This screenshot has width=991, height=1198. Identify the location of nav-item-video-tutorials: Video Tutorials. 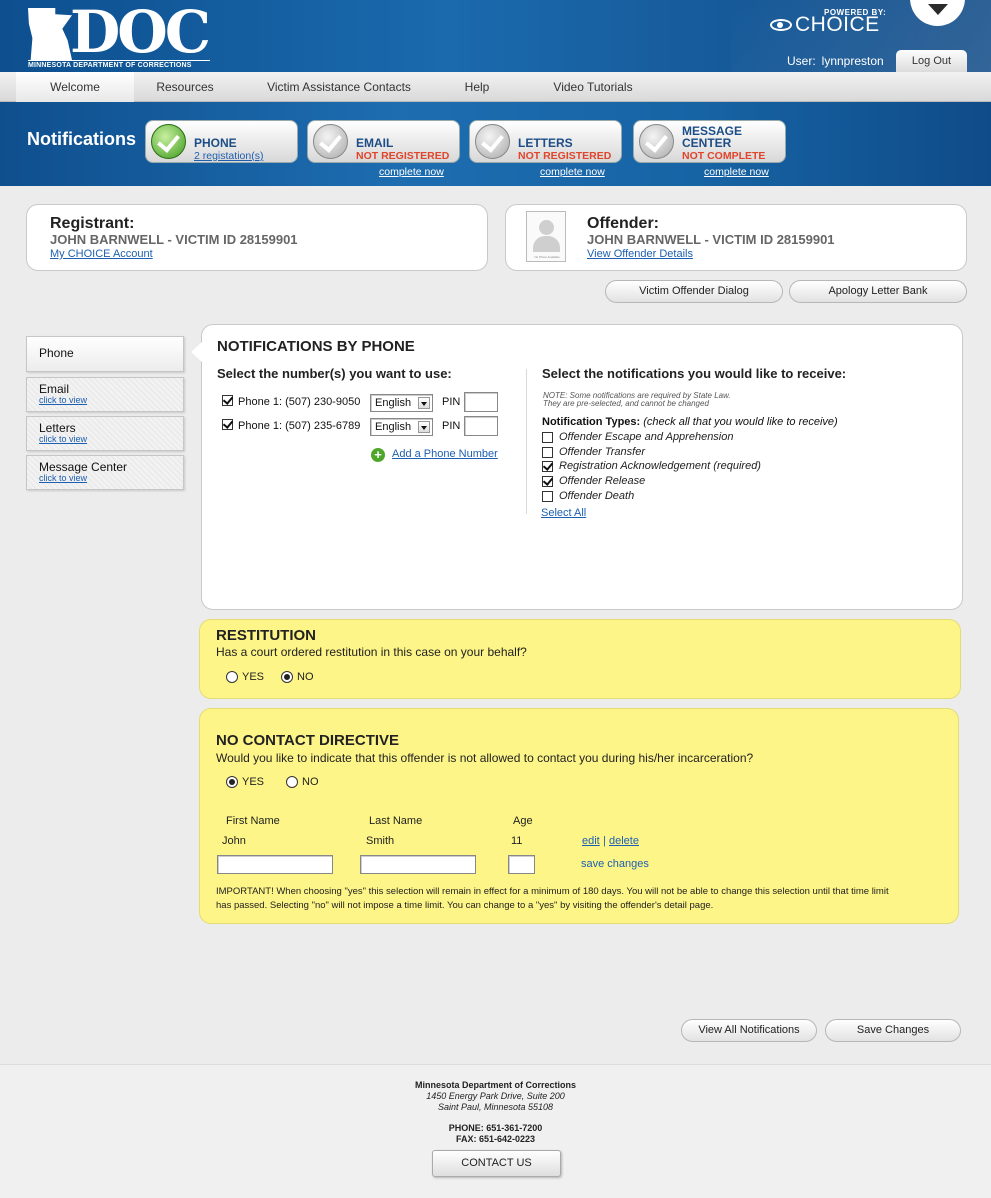
(593, 87).